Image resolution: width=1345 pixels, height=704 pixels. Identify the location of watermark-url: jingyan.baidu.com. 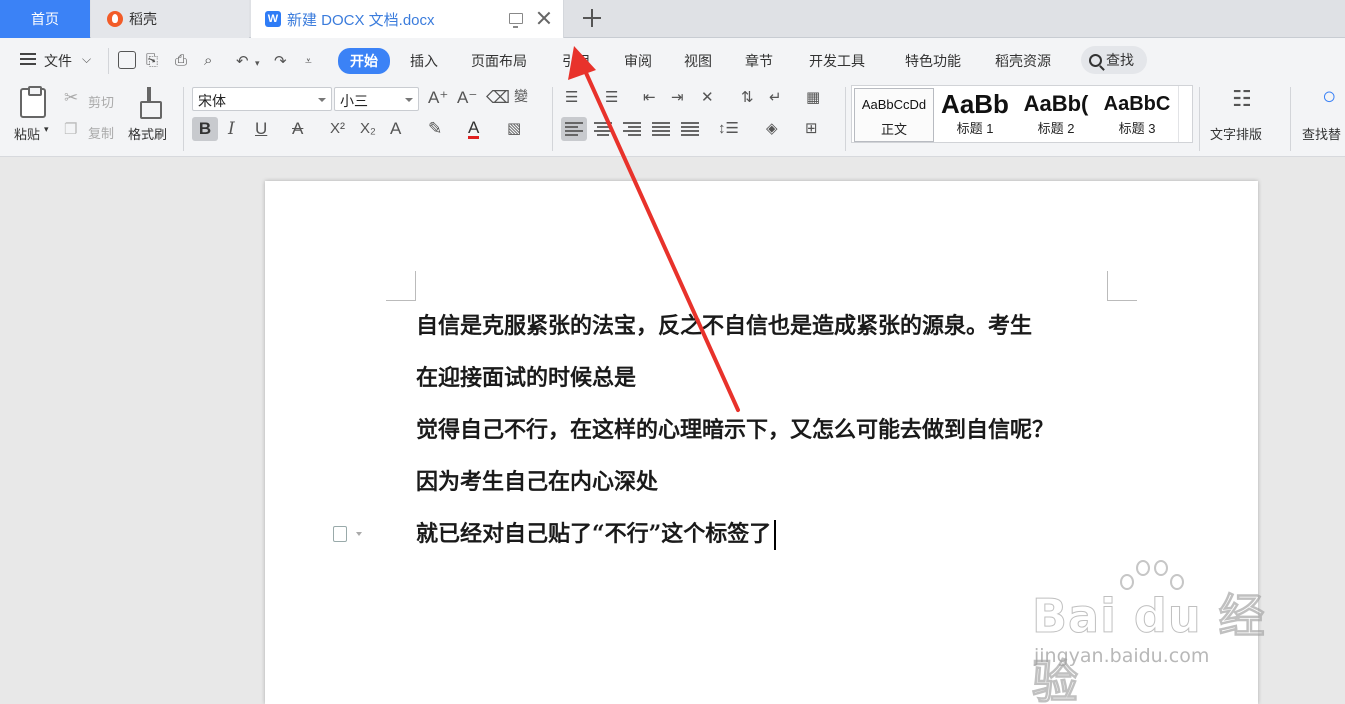
(1122, 656).